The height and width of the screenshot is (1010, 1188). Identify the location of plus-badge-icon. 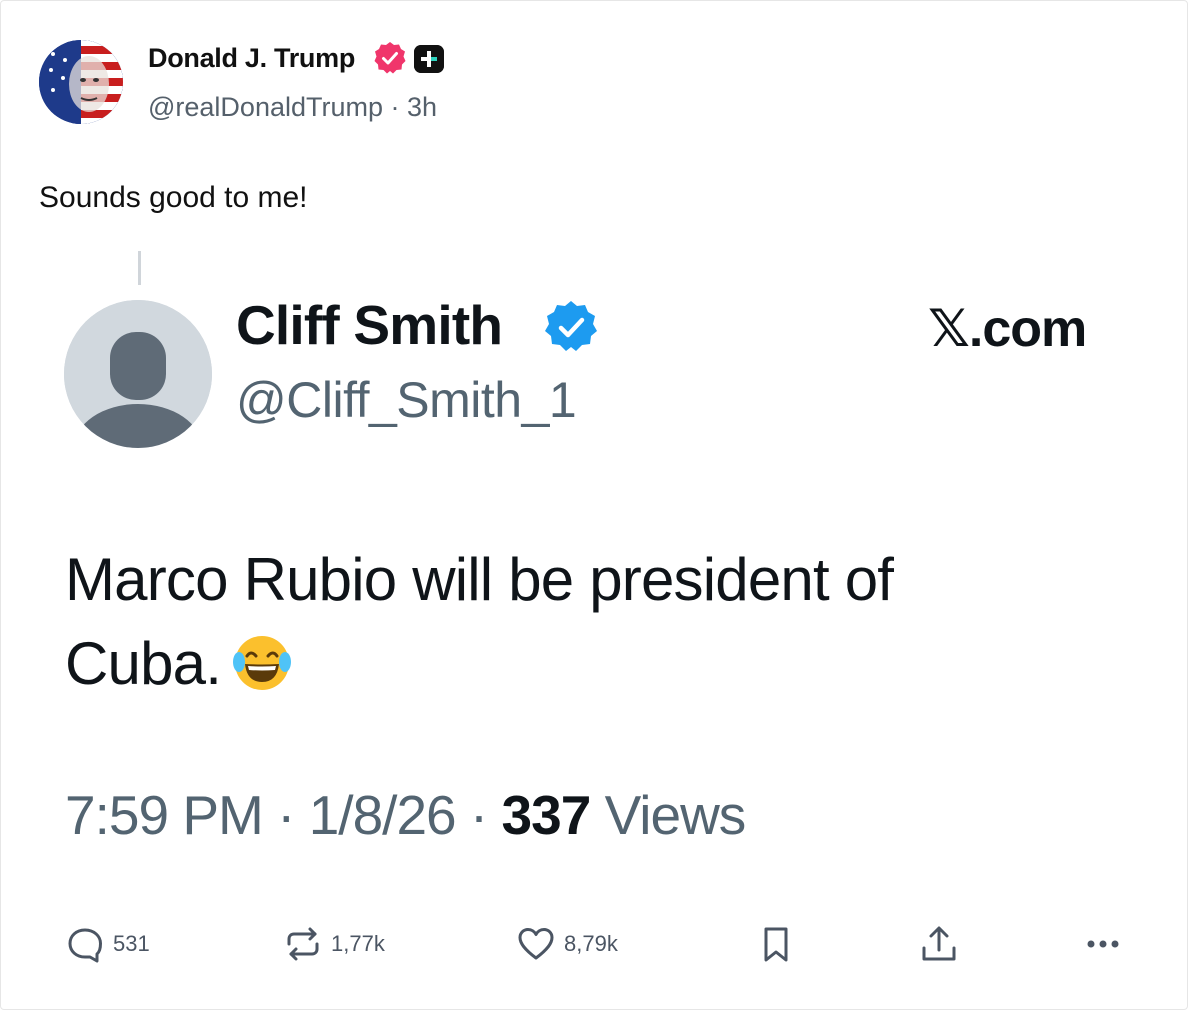
(429, 59).